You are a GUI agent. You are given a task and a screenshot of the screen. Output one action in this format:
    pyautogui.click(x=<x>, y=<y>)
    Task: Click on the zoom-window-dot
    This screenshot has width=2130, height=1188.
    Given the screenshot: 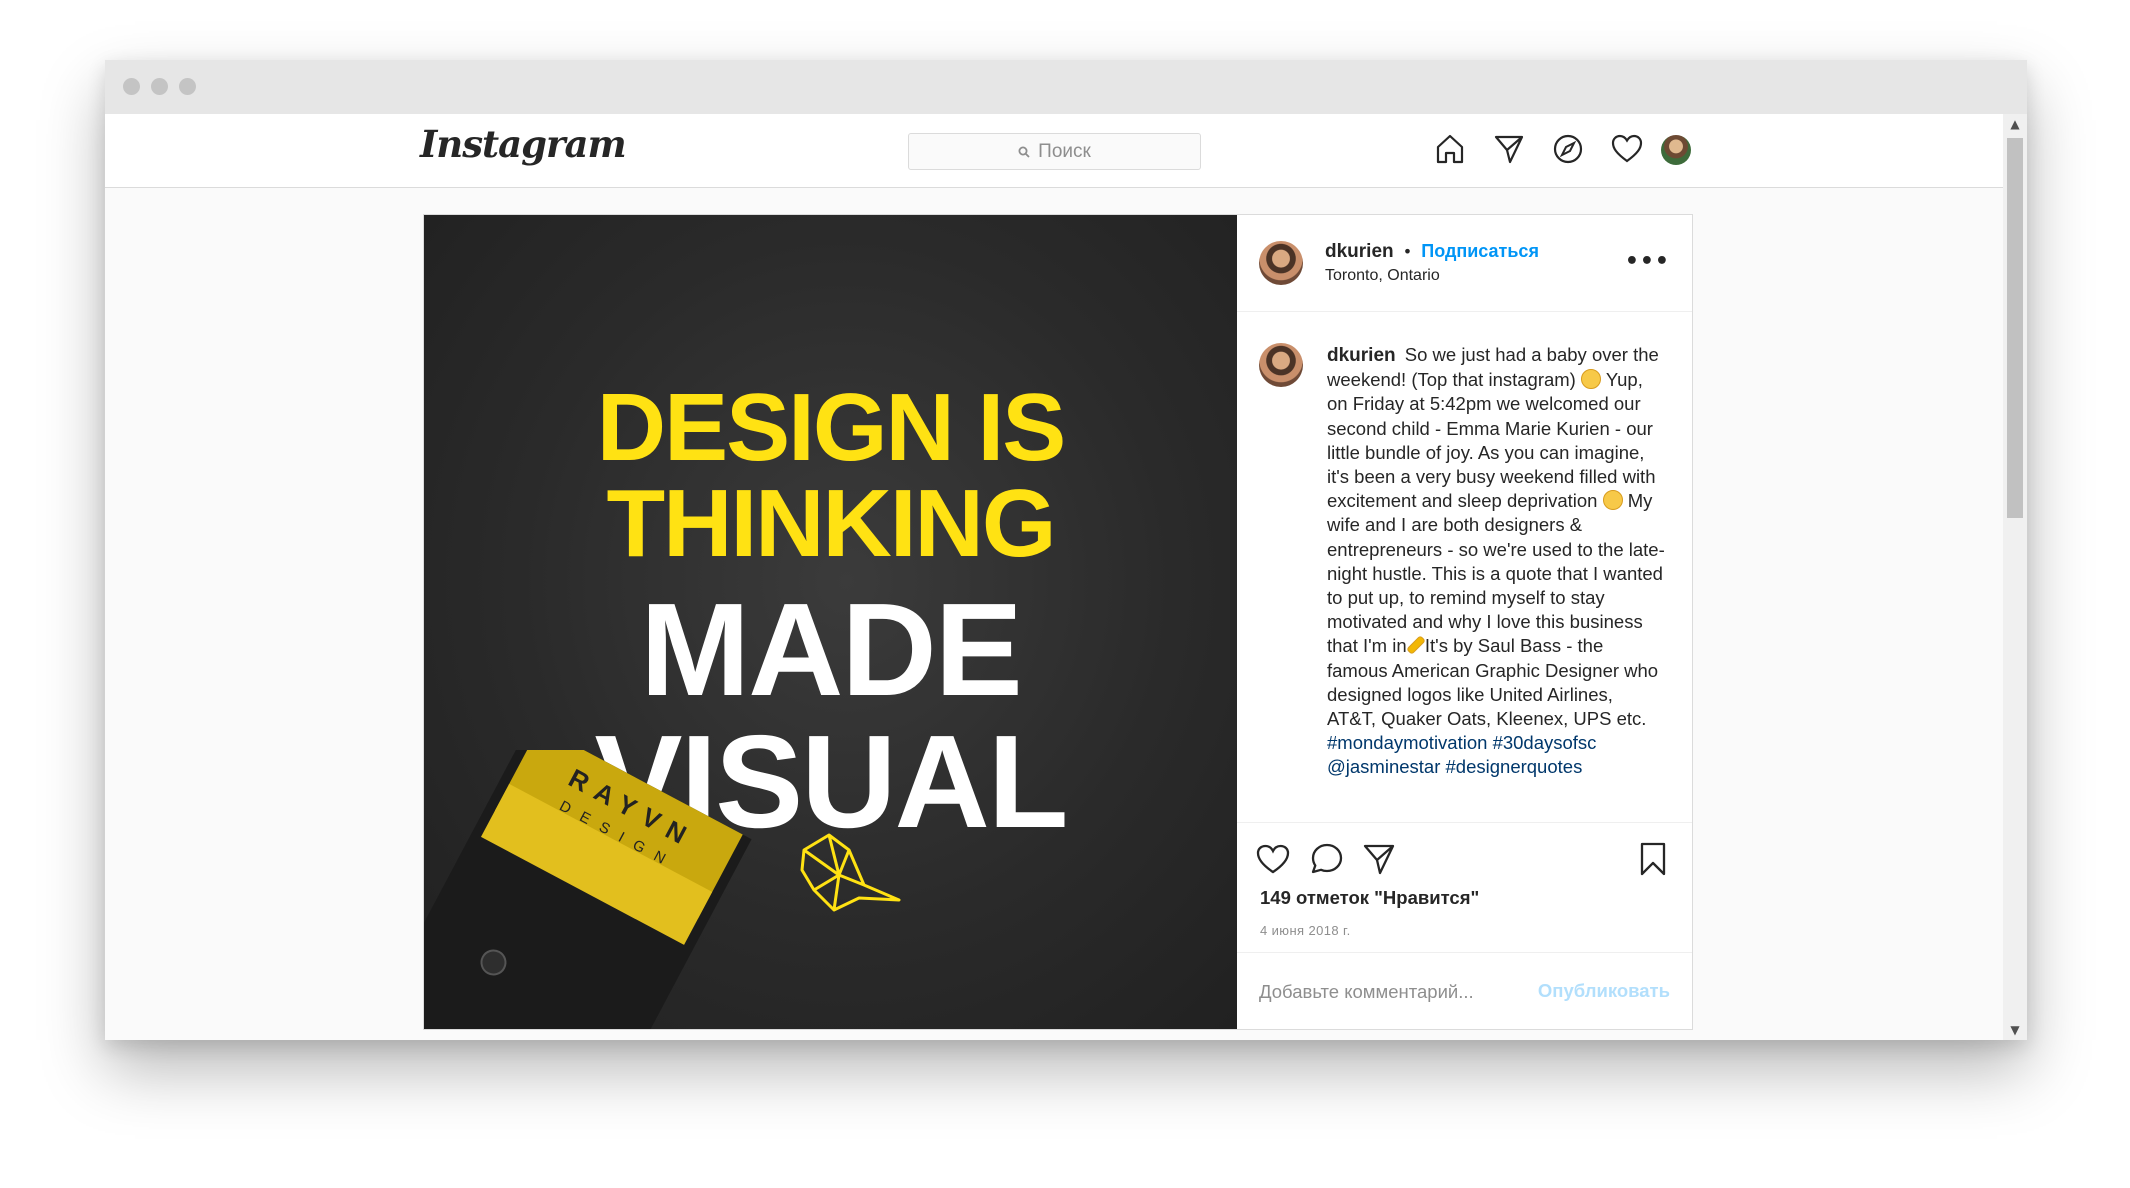 What is the action you would take?
    pyautogui.click(x=187, y=86)
    